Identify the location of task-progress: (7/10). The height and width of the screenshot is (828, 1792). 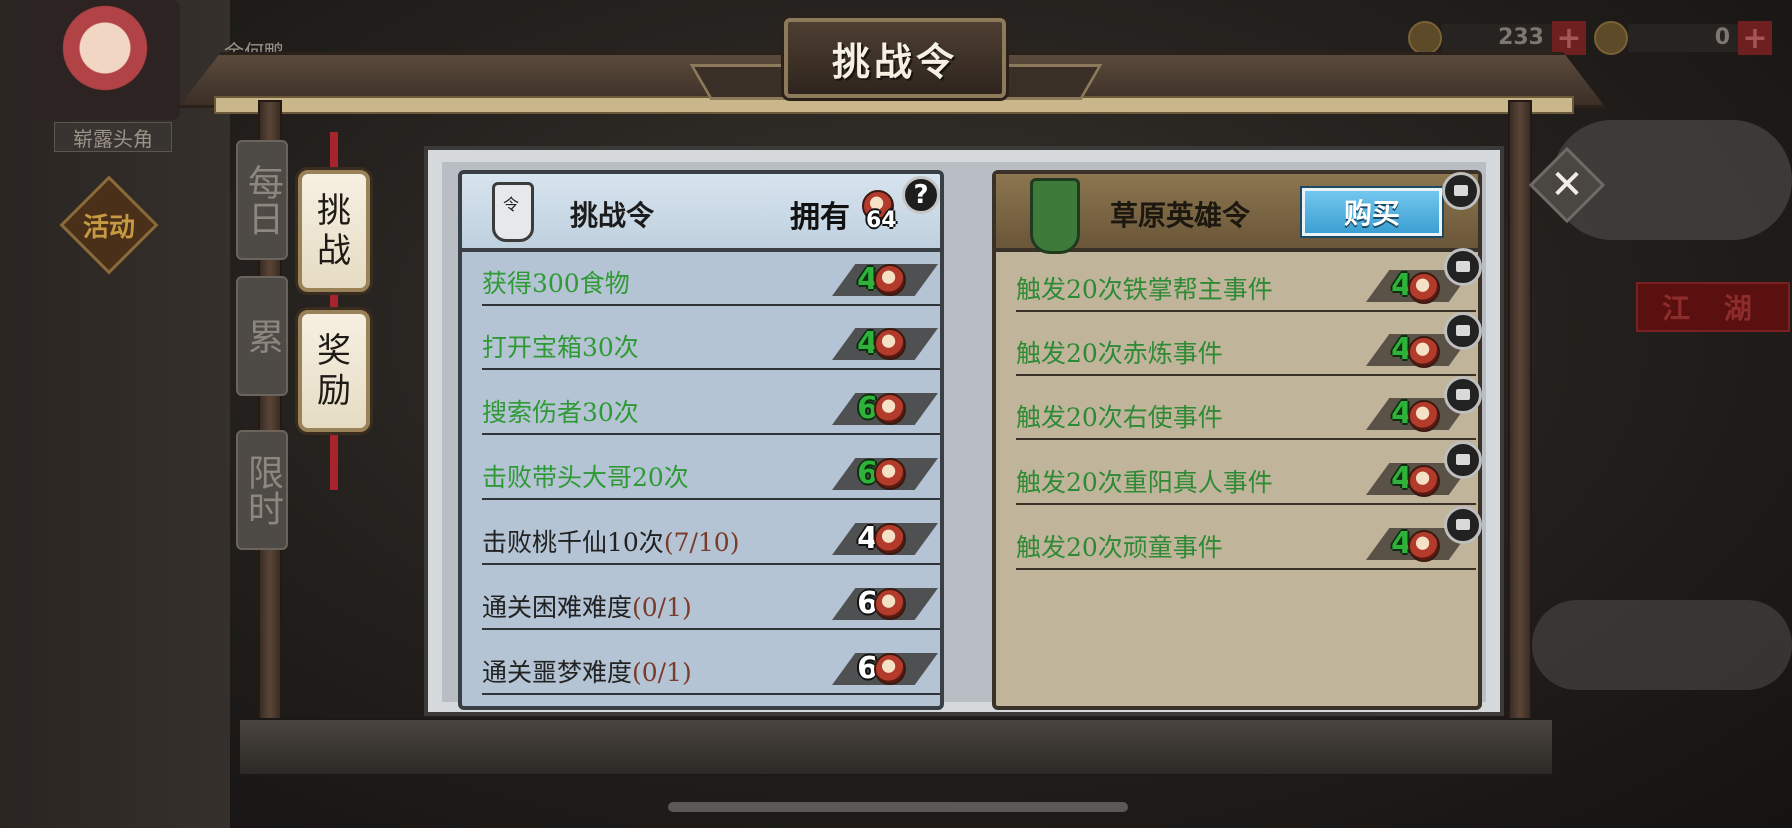
(701, 542).